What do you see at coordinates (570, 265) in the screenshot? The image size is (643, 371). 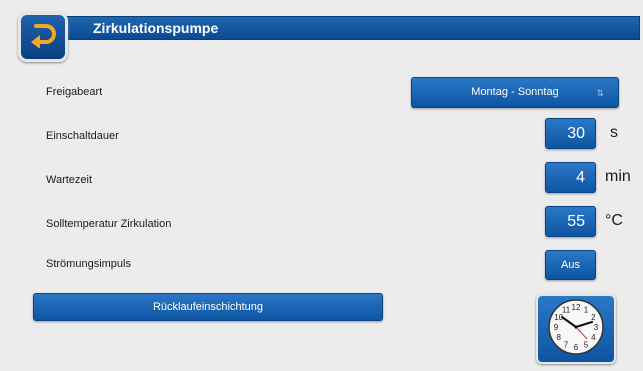 I see `stroemungsimpuls-toggle: Aus` at bounding box center [570, 265].